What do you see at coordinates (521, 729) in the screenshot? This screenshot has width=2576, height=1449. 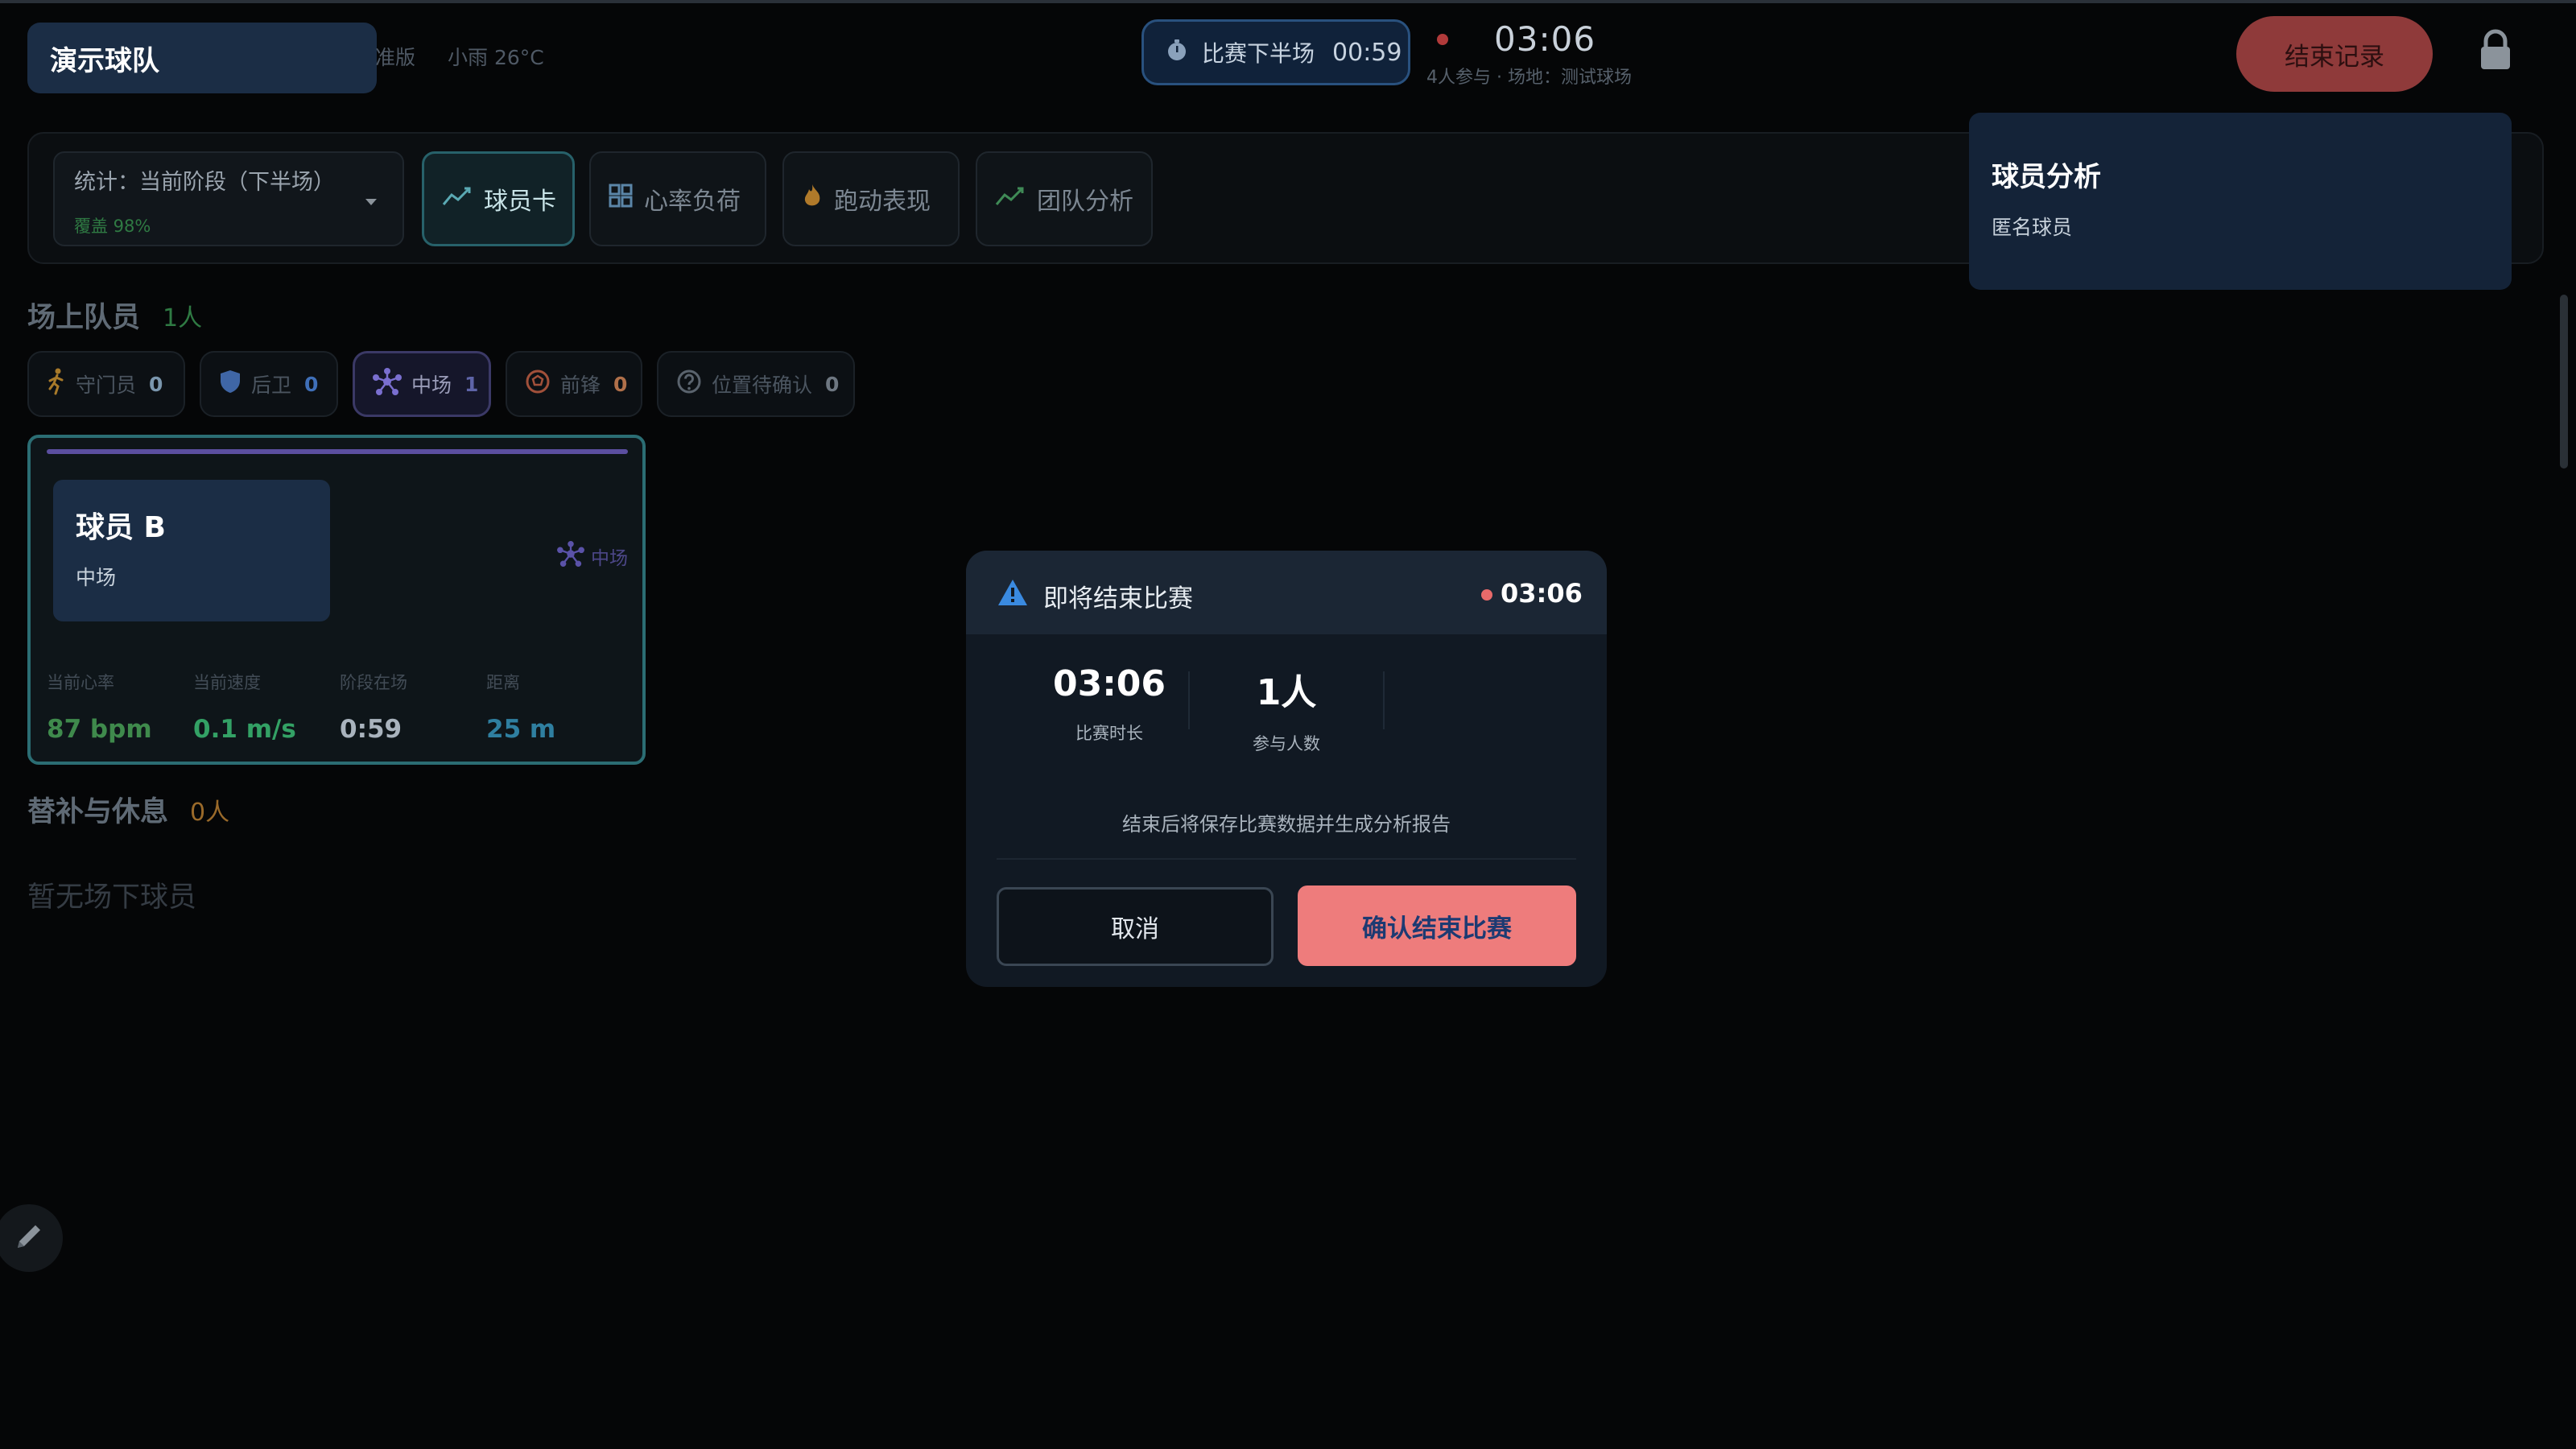 I see `metric-value: 25 m` at bounding box center [521, 729].